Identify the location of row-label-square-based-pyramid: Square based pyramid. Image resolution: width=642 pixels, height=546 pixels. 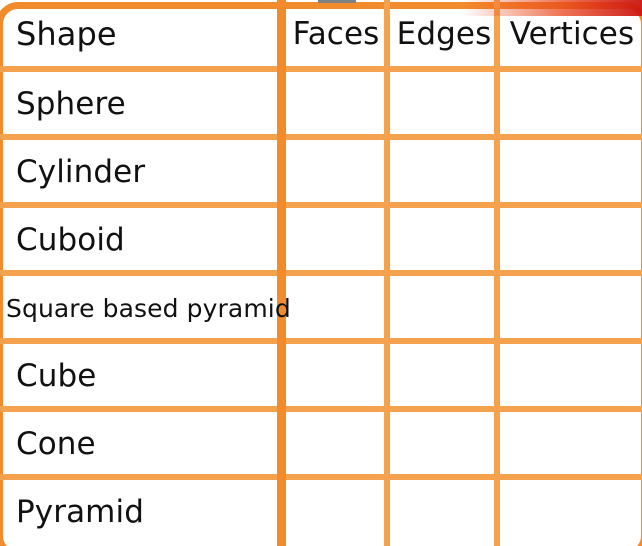
(148, 308).